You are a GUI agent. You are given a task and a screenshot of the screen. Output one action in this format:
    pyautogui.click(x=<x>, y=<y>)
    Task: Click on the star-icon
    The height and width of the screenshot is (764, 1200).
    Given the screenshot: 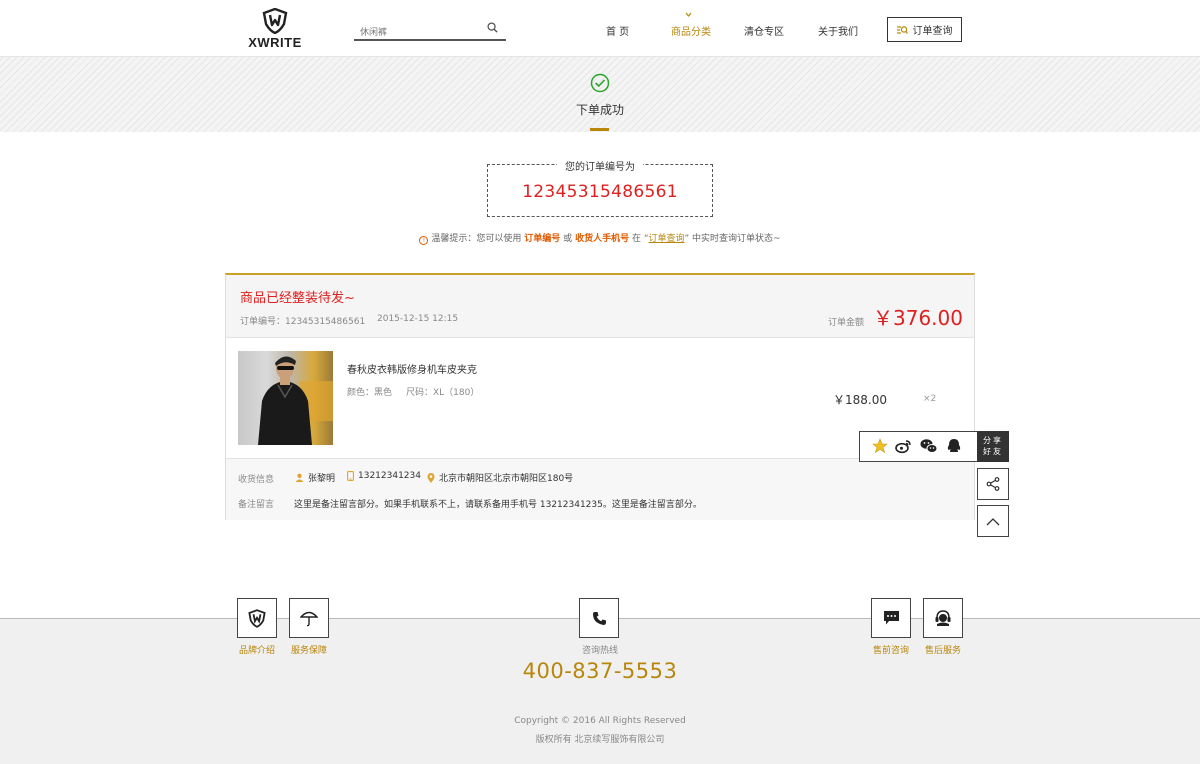 What is the action you would take?
    pyautogui.click(x=880, y=446)
    